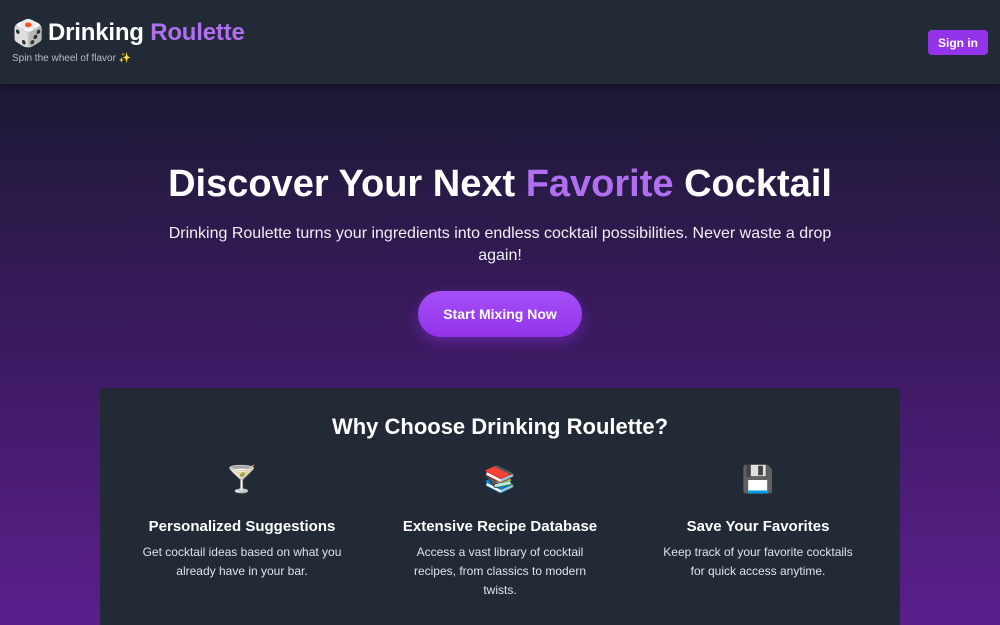 The height and width of the screenshot is (625, 1000). What do you see at coordinates (752, 184) in the screenshot?
I see `hero-title-after: Cocktail` at bounding box center [752, 184].